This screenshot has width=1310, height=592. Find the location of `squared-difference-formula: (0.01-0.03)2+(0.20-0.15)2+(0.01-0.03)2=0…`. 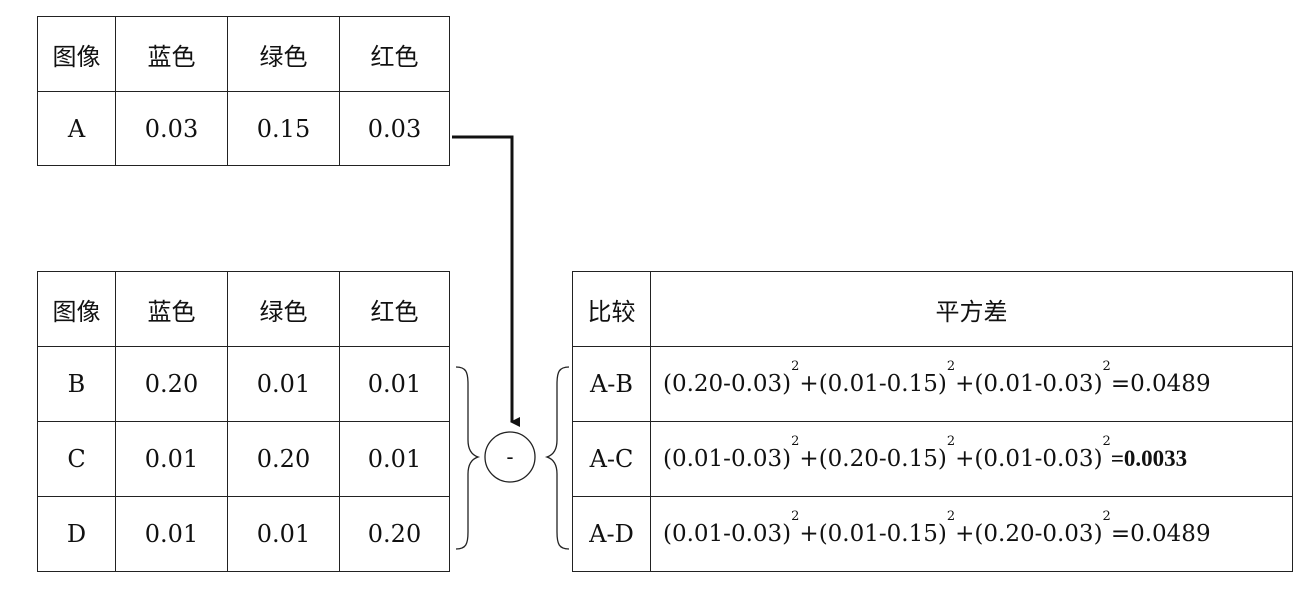

squared-difference-formula: (0.01-0.03)2+(0.20-0.15)2+(0.01-0.03)2=0… is located at coordinates (971, 459).